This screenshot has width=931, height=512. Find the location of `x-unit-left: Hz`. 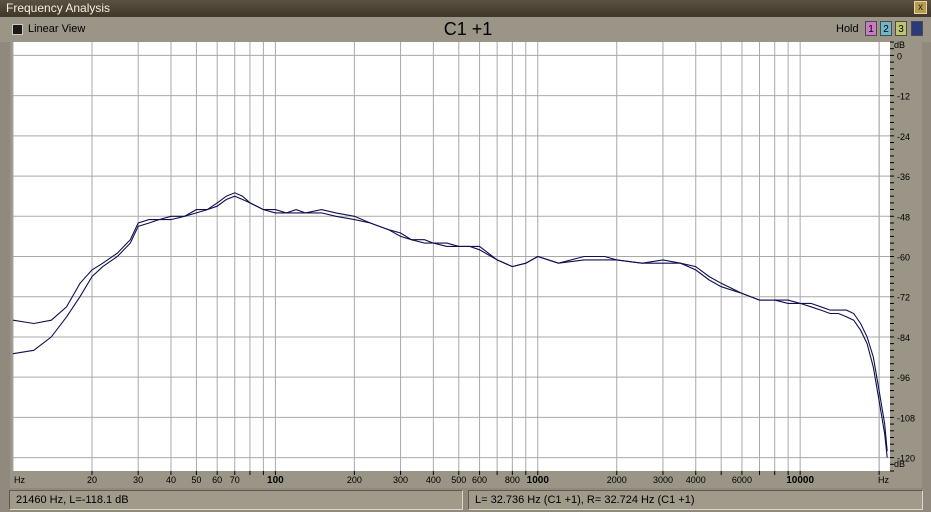

x-unit-left: Hz is located at coordinates (19, 480).